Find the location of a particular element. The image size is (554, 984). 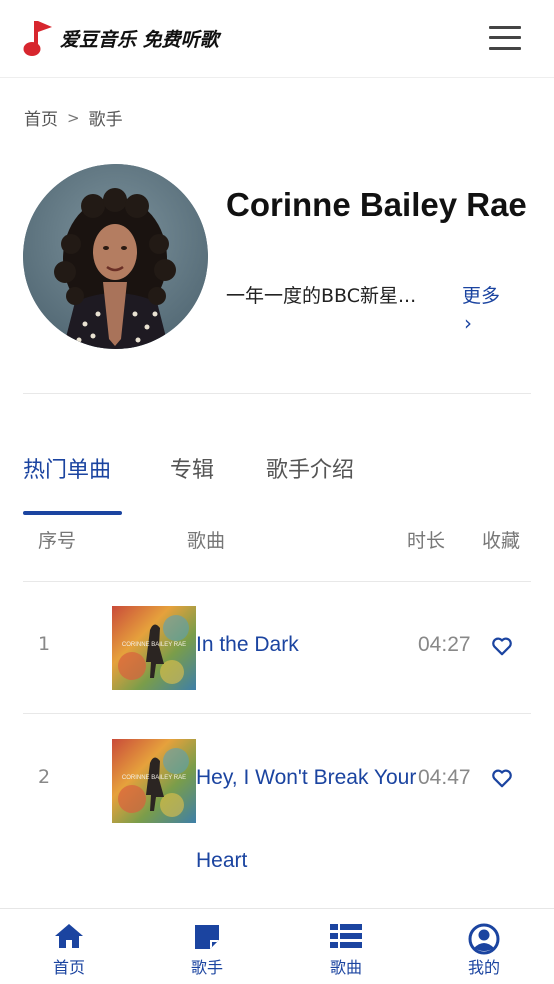

more-button: 更多 › is located at coordinates (481, 308).